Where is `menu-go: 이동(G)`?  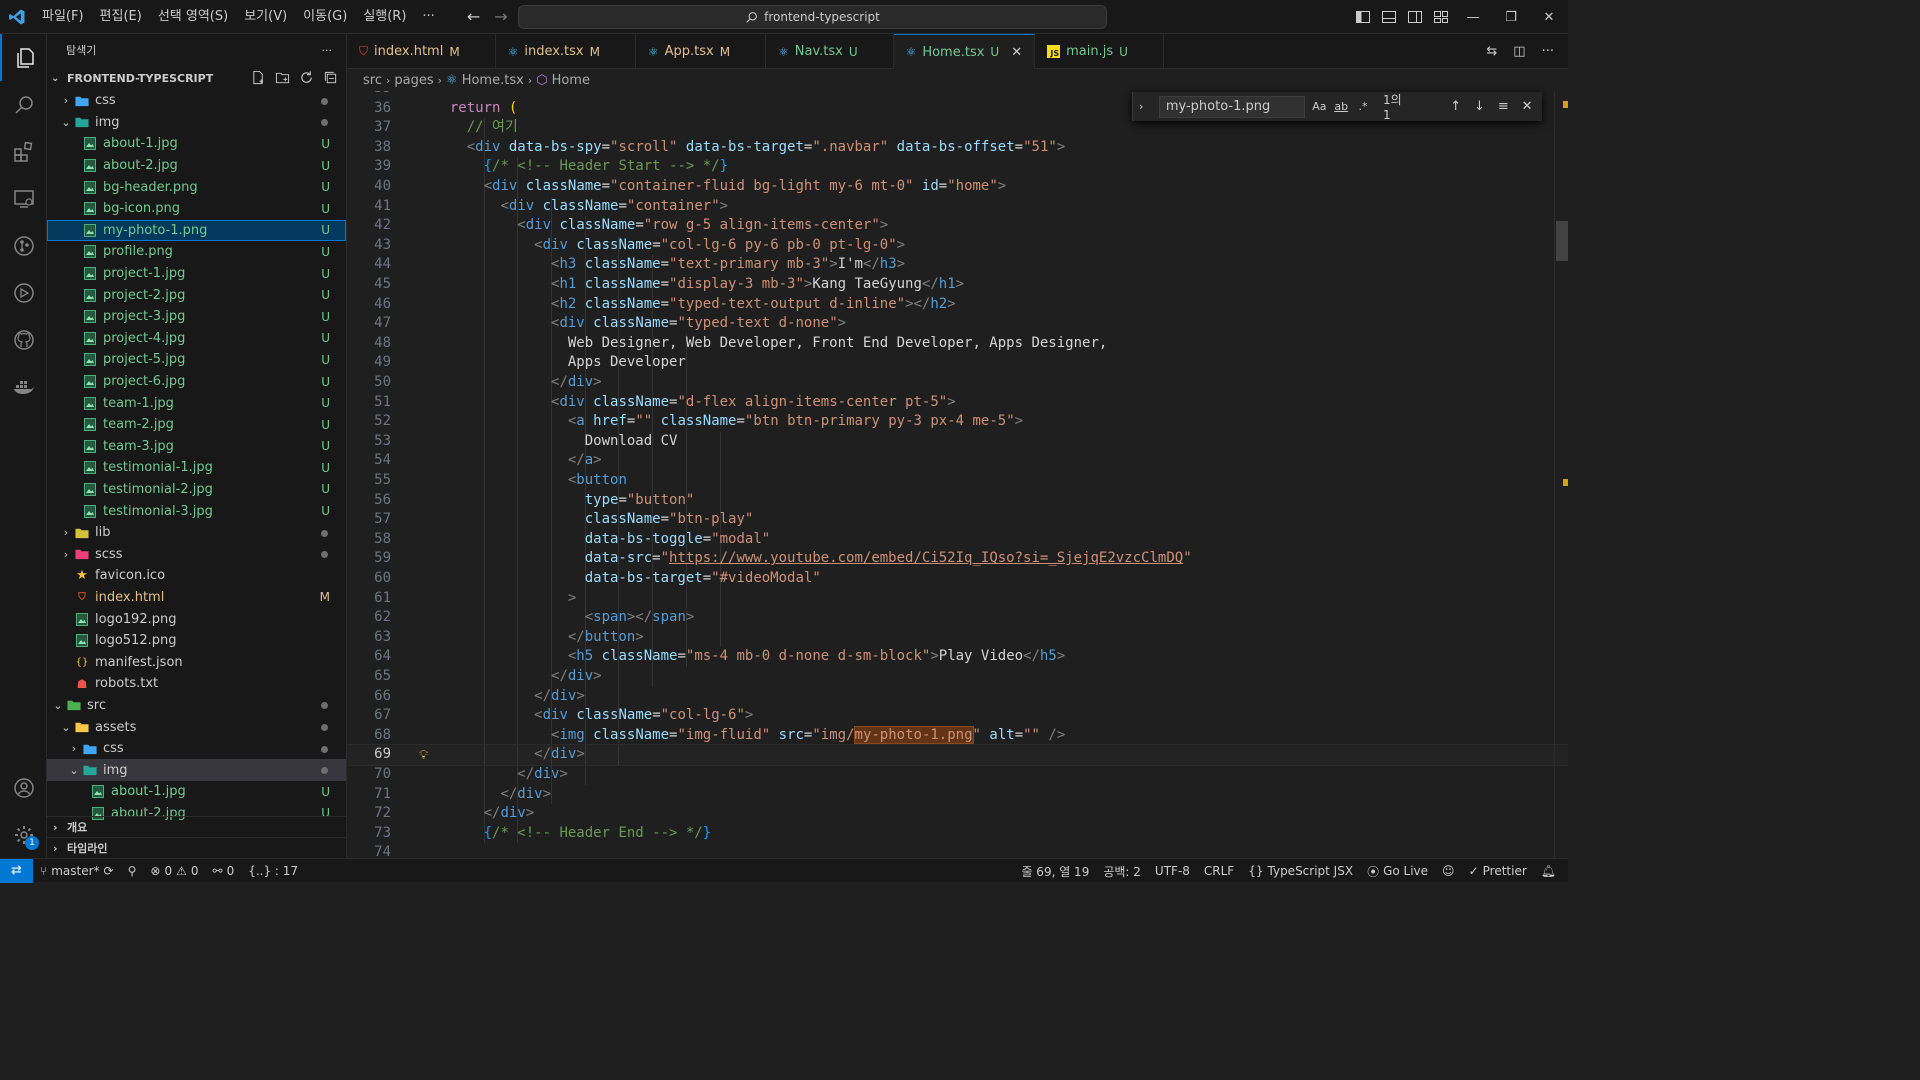
menu-go: 이동(G) is located at coordinates (325, 17).